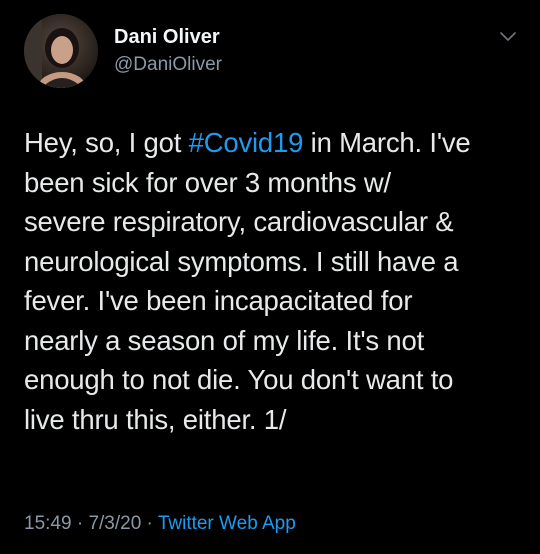  What do you see at coordinates (61, 51) in the screenshot?
I see `avatar` at bounding box center [61, 51].